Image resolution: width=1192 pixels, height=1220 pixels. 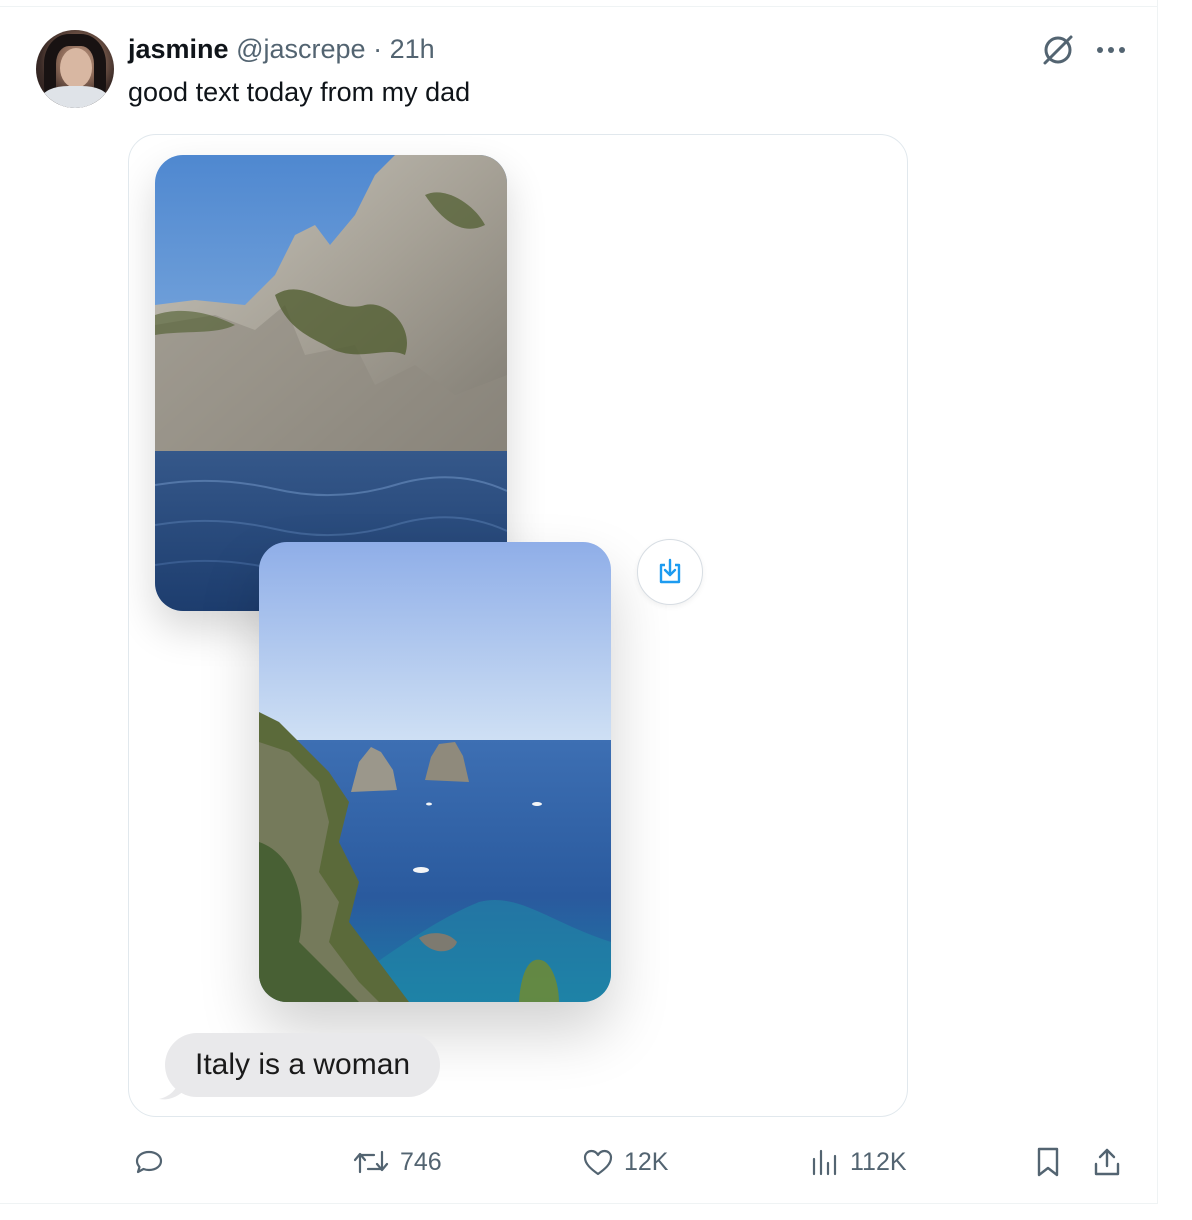 What do you see at coordinates (1082, 50) in the screenshot?
I see `tweet-top-icons` at bounding box center [1082, 50].